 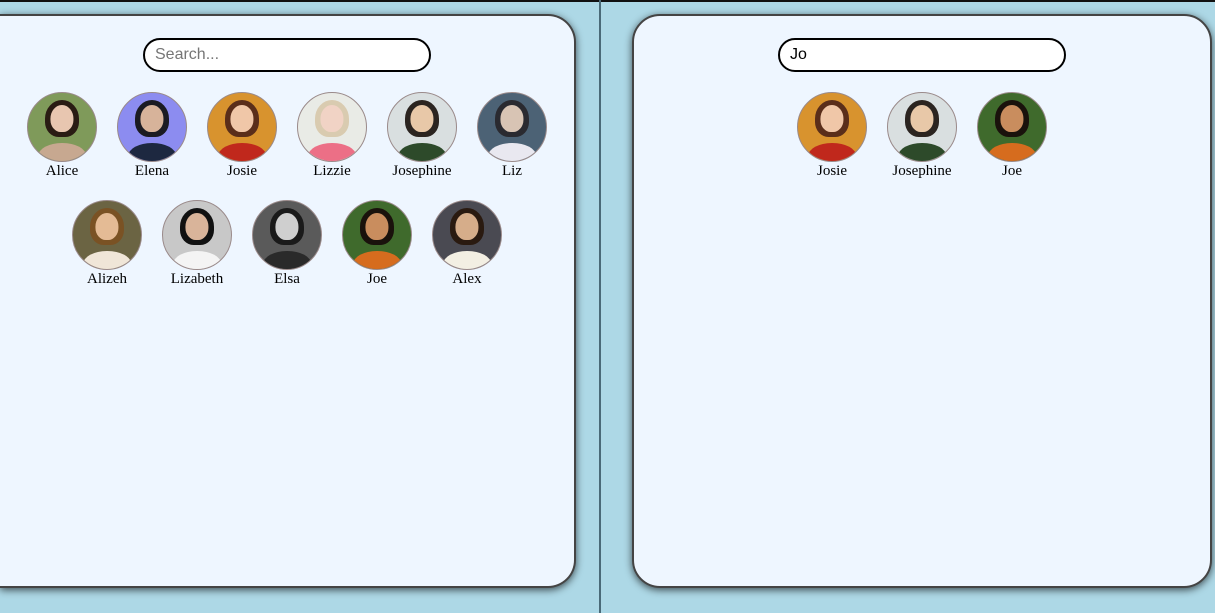 I want to click on person-name: Alex, so click(x=467, y=279).